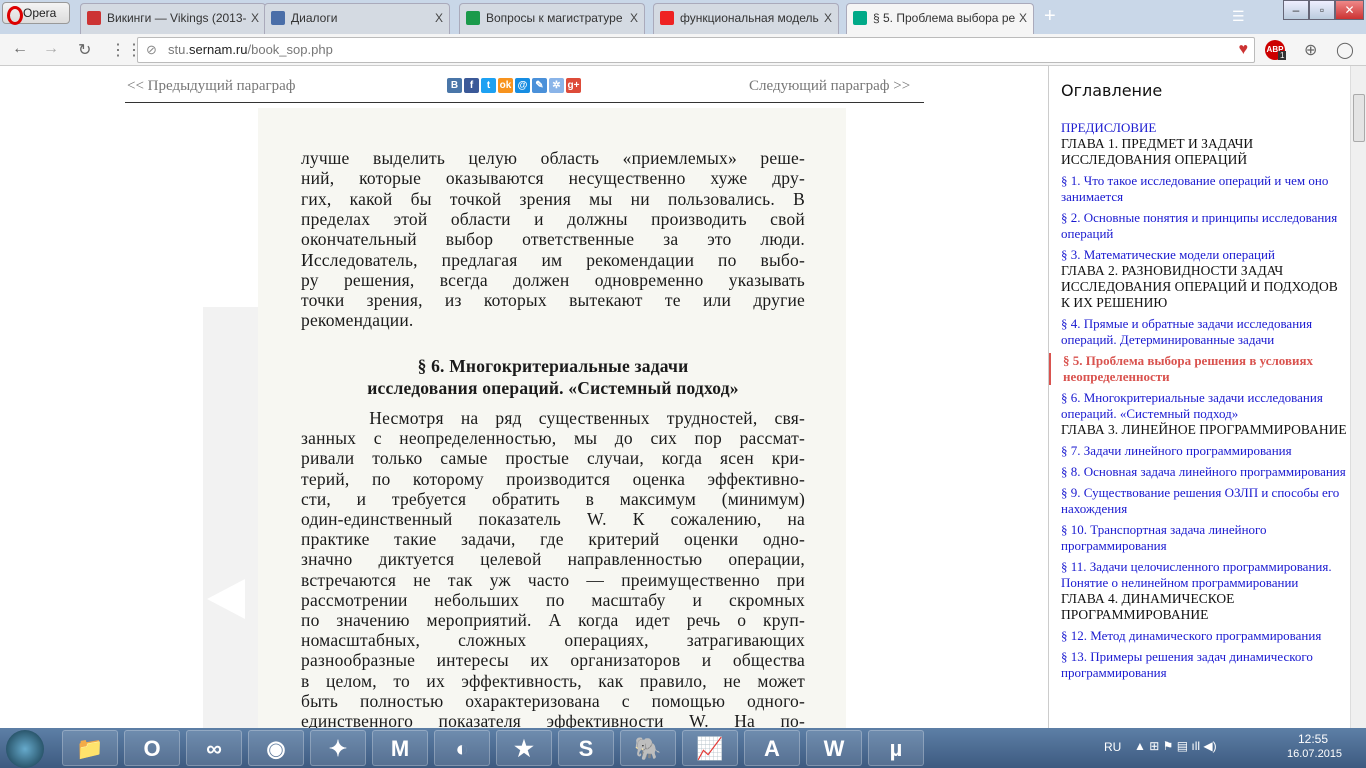 Image resolution: width=1366 pixels, height=768 pixels. Describe the element at coordinates (573, 85) in the screenshot. I see `share-icon: g+` at that location.